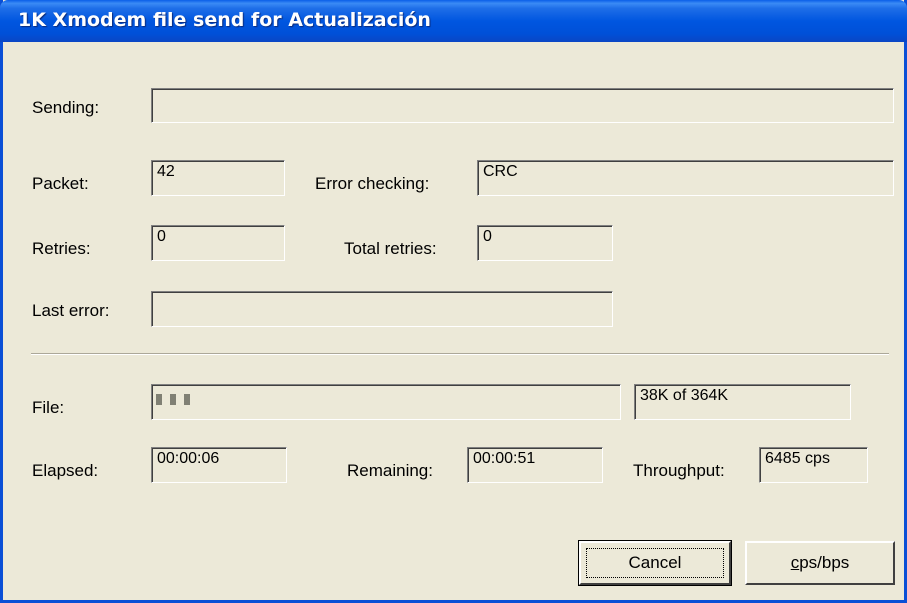  Describe the element at coordinates (390, 470) in the screenshot. I see `remaining-label: Remaining:` at that location.